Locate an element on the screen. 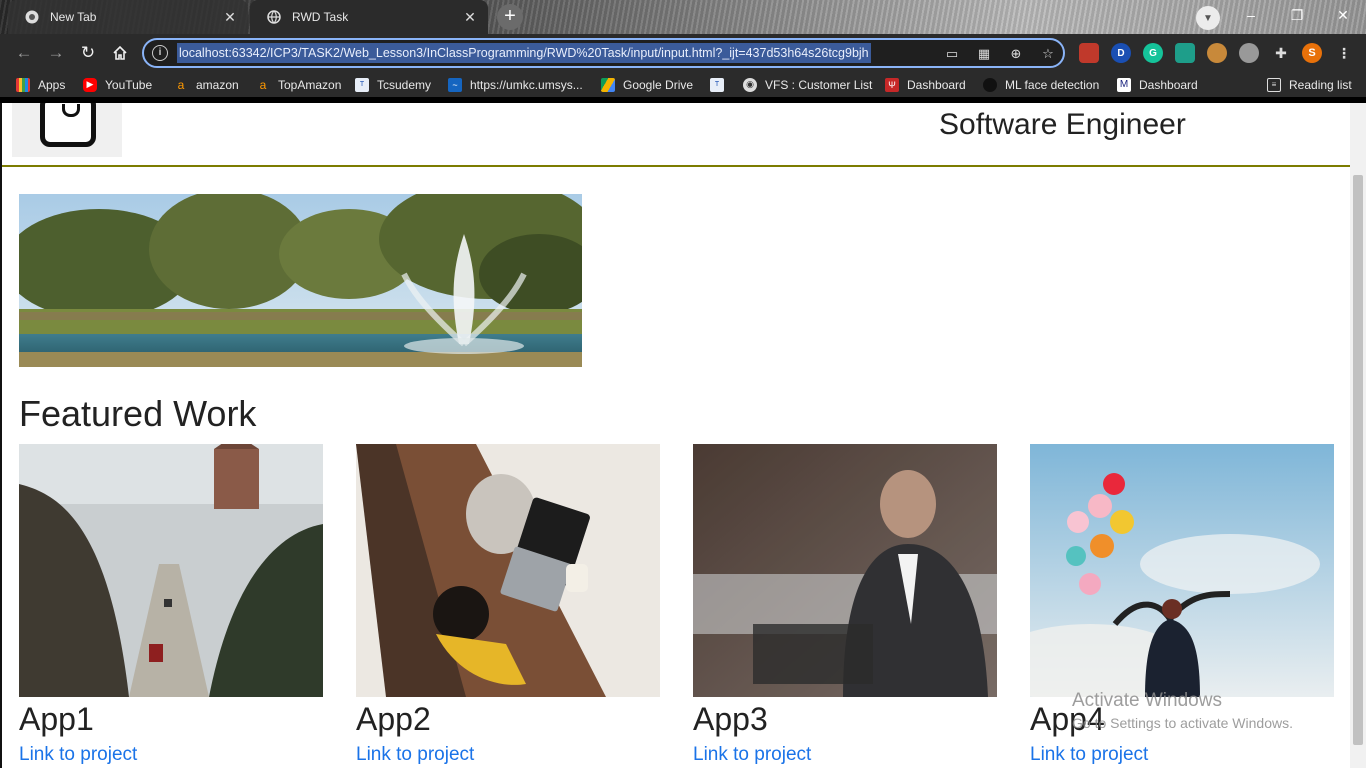 This screenshot has height=768, width=1366. youtube-icon: ▶ is located at coordinates (90, 84).